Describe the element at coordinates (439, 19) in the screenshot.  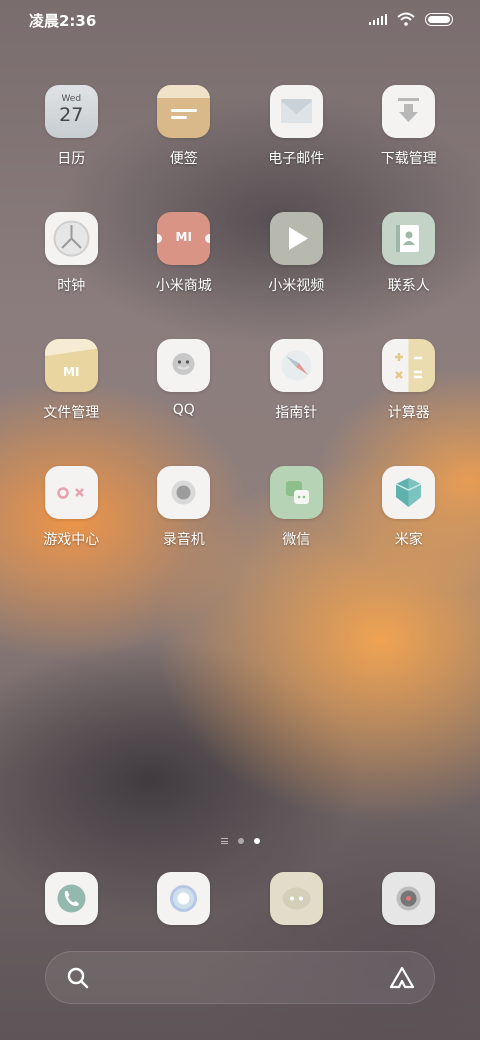
I see `battery-icon` at that location.